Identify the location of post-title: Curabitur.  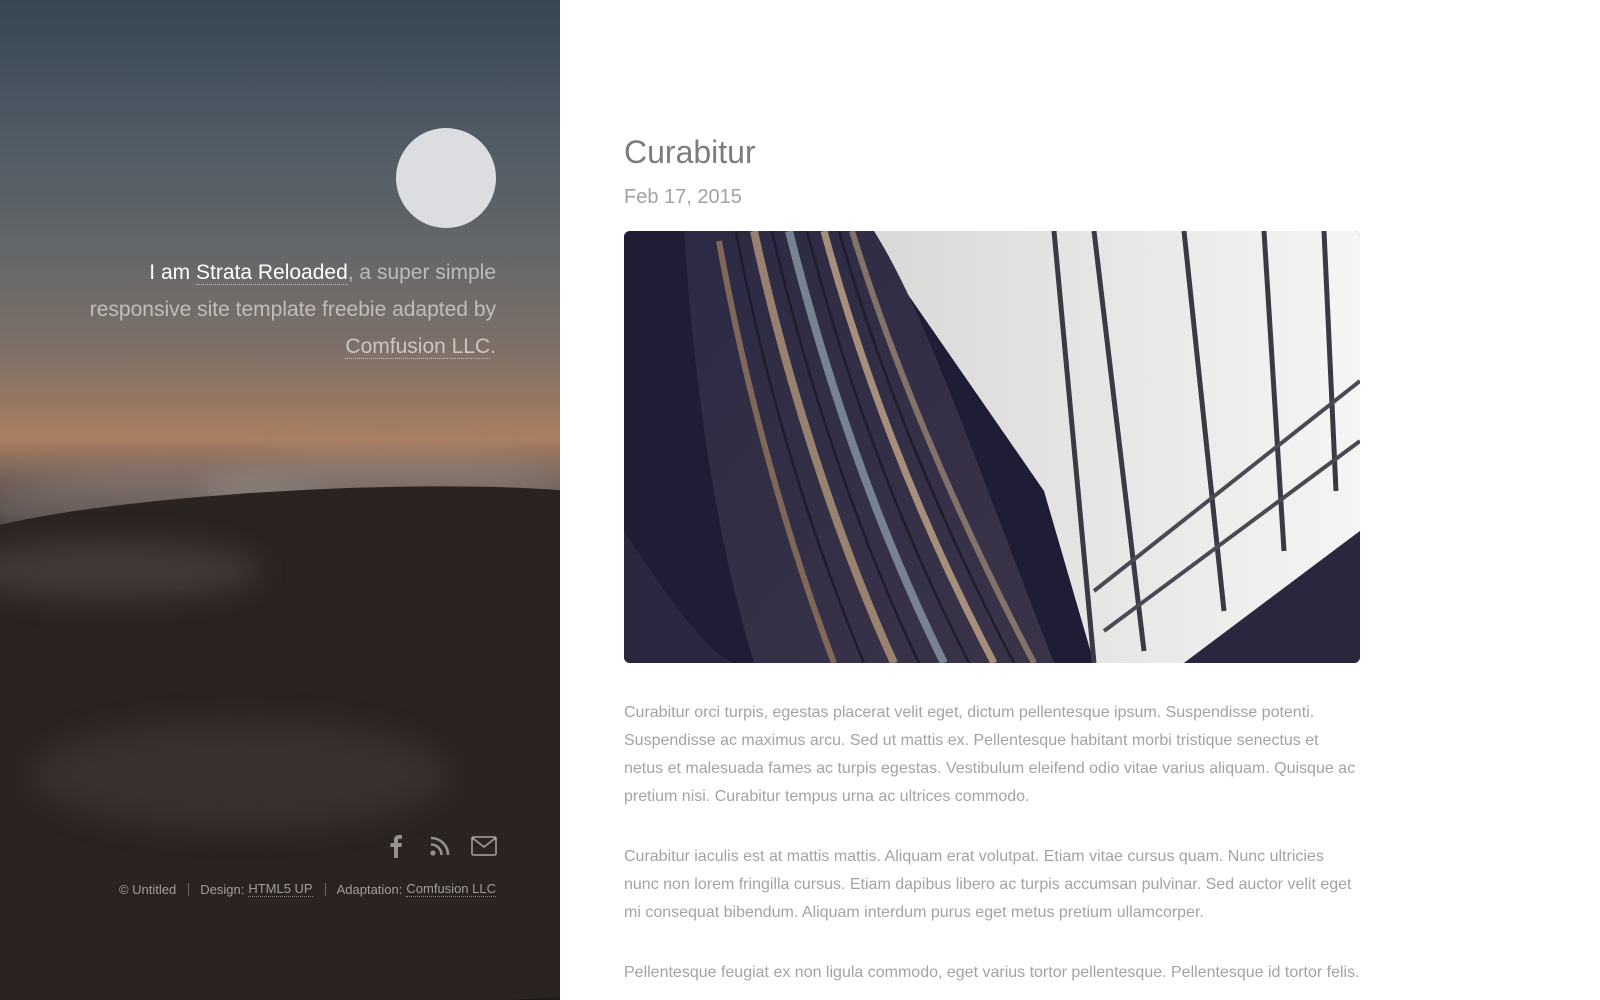
(690, 152).